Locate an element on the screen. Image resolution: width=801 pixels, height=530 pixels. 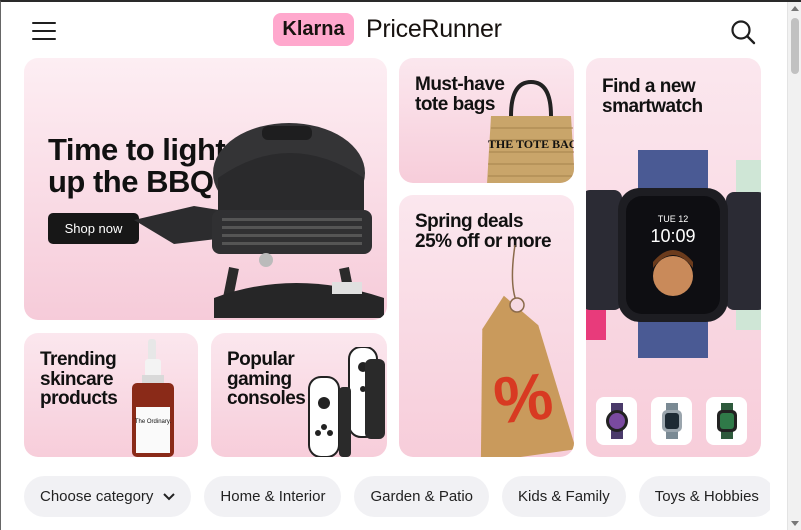
scroll-up-arrow-icon is located at coordinates (795, 8).